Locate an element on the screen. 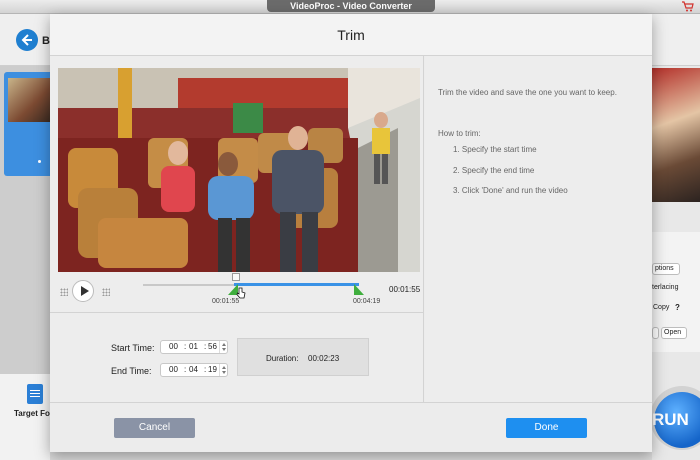 This screenshot has height=460, width=700. start-seconds: 56 is located at coordinates (212, 347).